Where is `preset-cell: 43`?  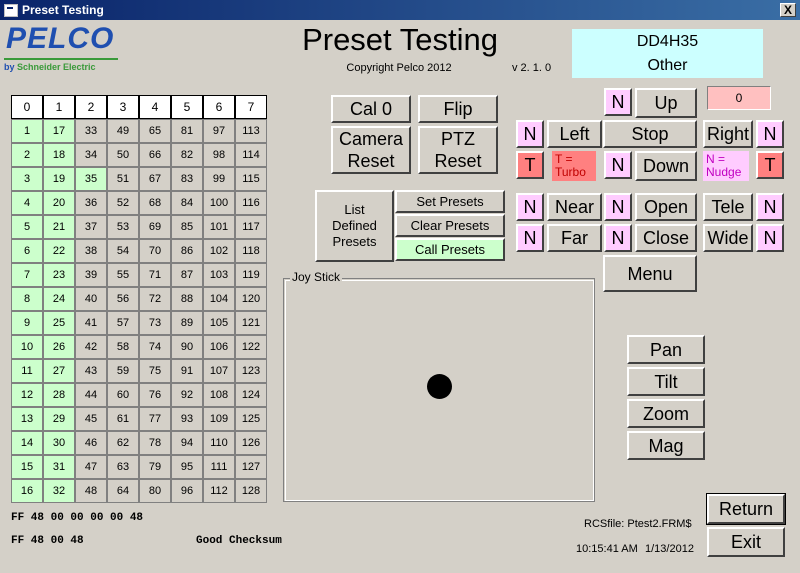
preset-cell: 43 is located at coordinates (91, 371).